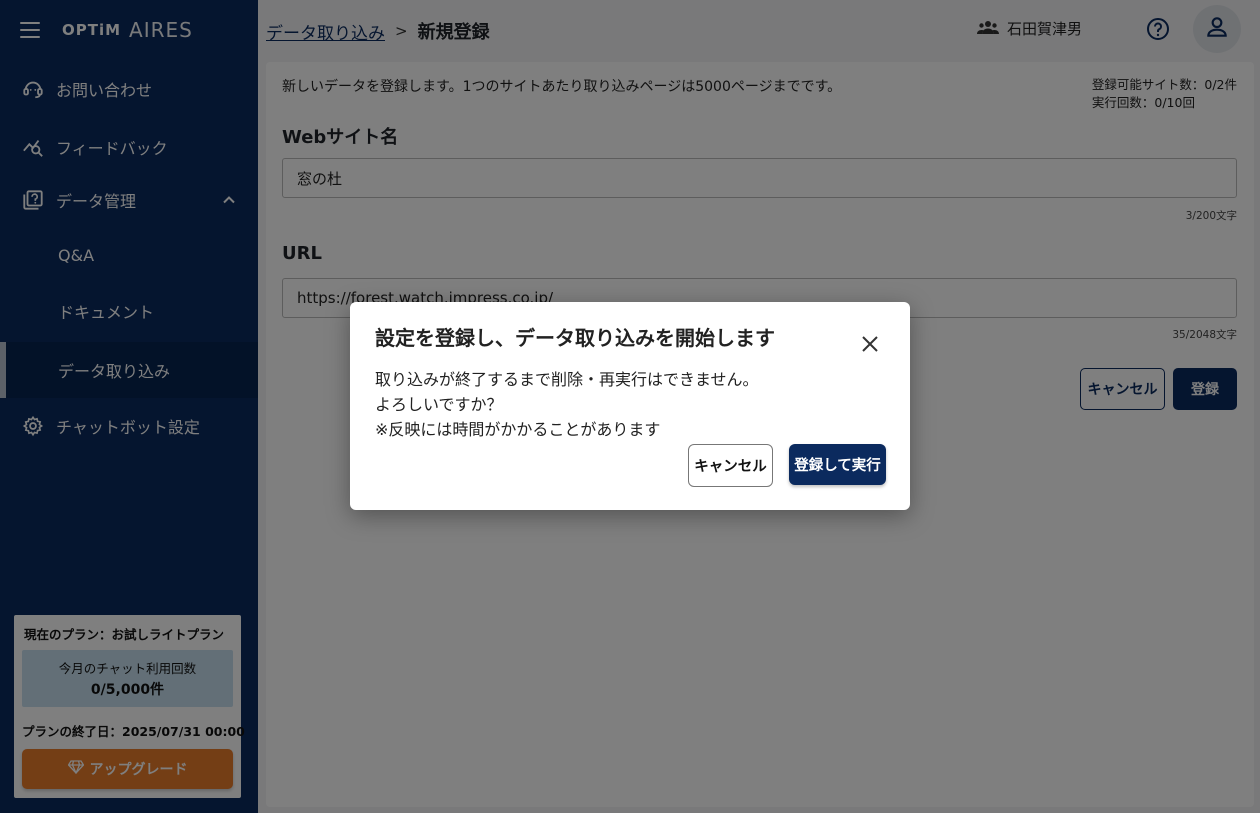  Describe the element at coordinates (837, 464) in the screenshot. I see `register-and-run-button: 登録して実行` at that location.